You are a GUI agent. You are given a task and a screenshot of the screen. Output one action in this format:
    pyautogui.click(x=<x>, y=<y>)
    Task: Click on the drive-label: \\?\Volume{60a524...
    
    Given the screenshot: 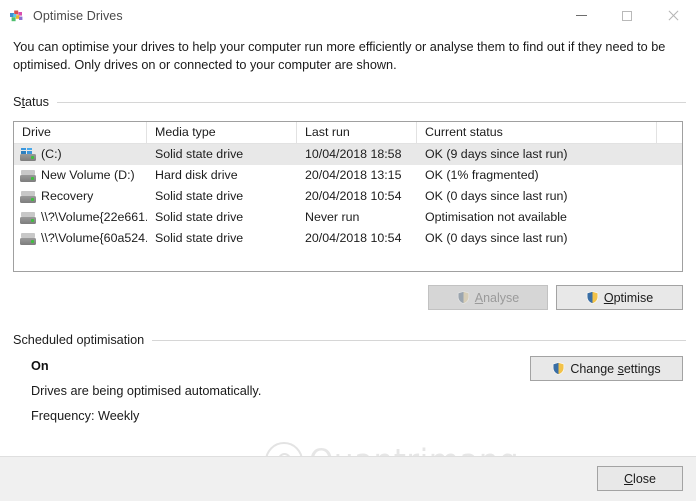 What is the action you would take?
    pyautogui.click(x=94, y=238)
    